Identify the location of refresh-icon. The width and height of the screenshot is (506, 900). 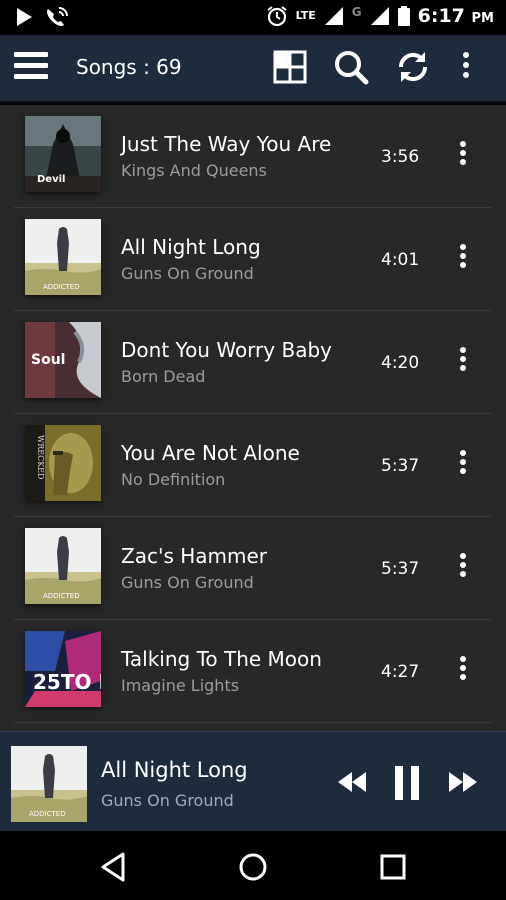
(413, 67).